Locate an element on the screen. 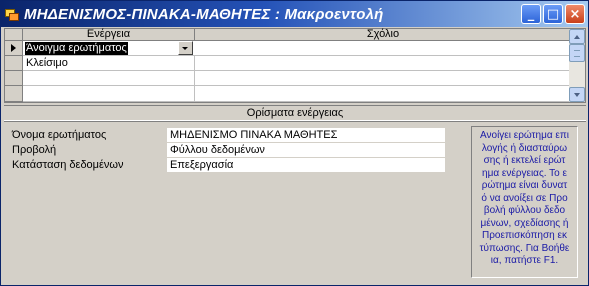 The width and height of the screenshot is (589, 286). action-combobox: Άνοιγμα ερωτήματος is located at coordinates (109, 48).